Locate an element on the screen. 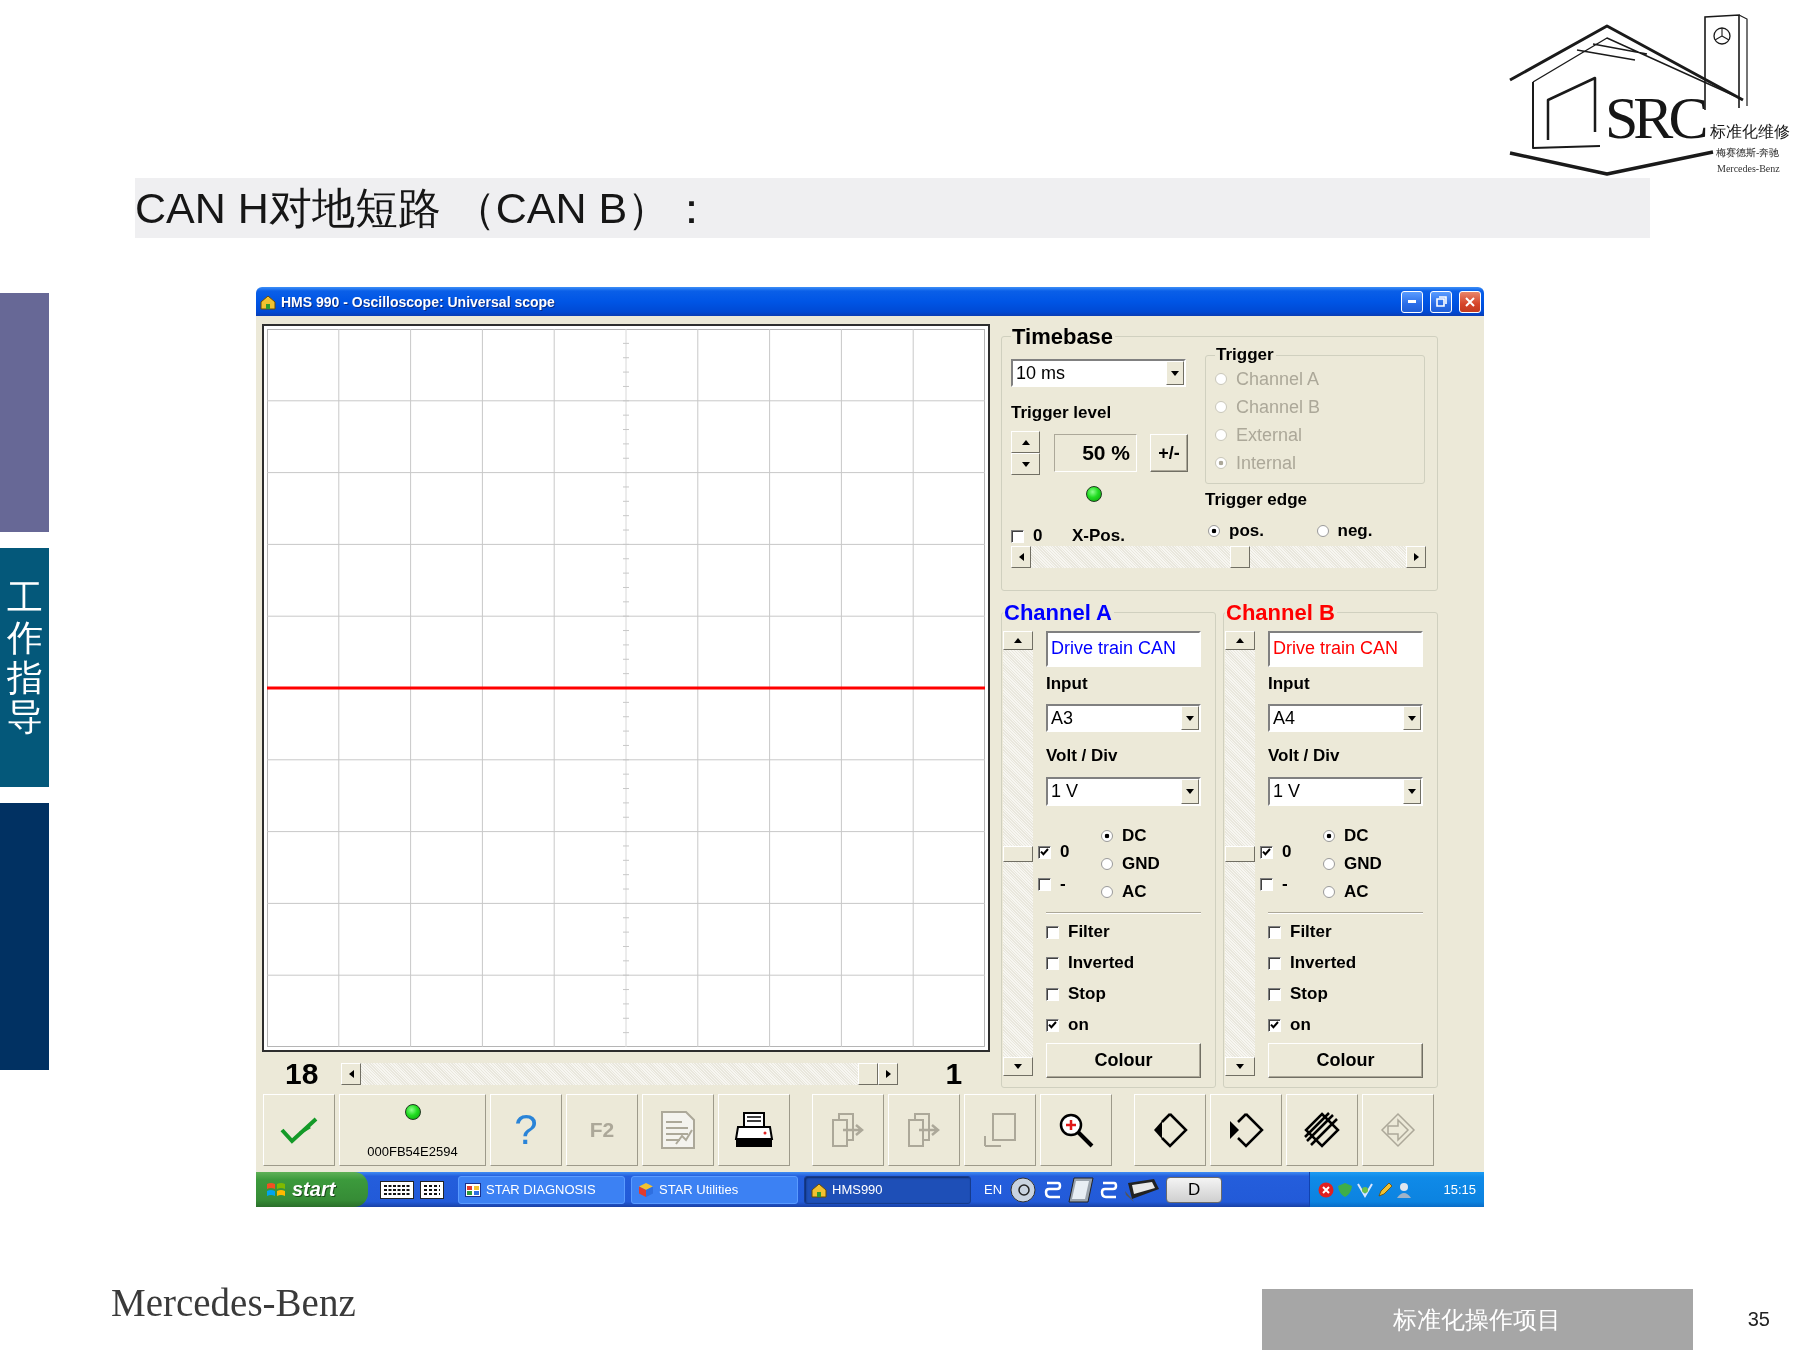  spin-down-button is located at coordinates (1025, 464).